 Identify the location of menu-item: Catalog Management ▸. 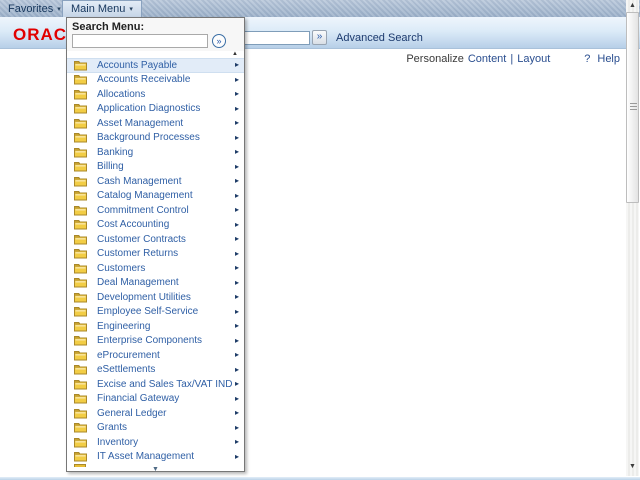
(155, 196).